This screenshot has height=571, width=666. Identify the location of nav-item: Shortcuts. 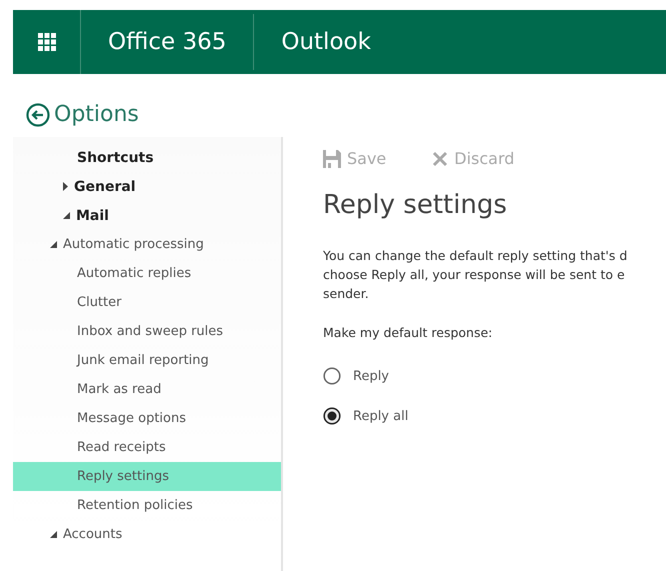
(147, 157).